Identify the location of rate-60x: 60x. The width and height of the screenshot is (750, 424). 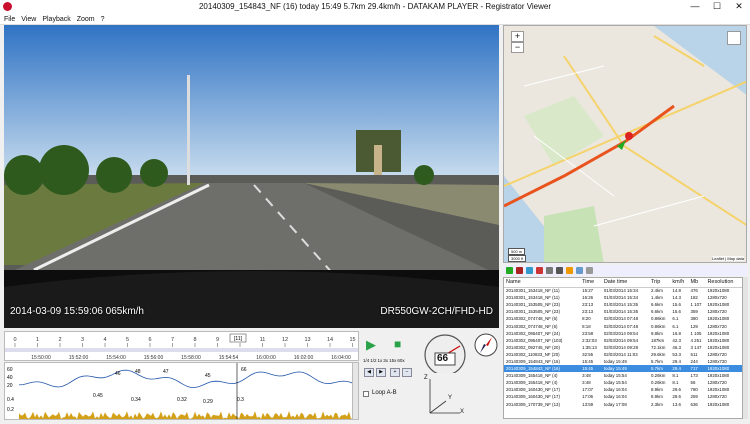
(400, 360).